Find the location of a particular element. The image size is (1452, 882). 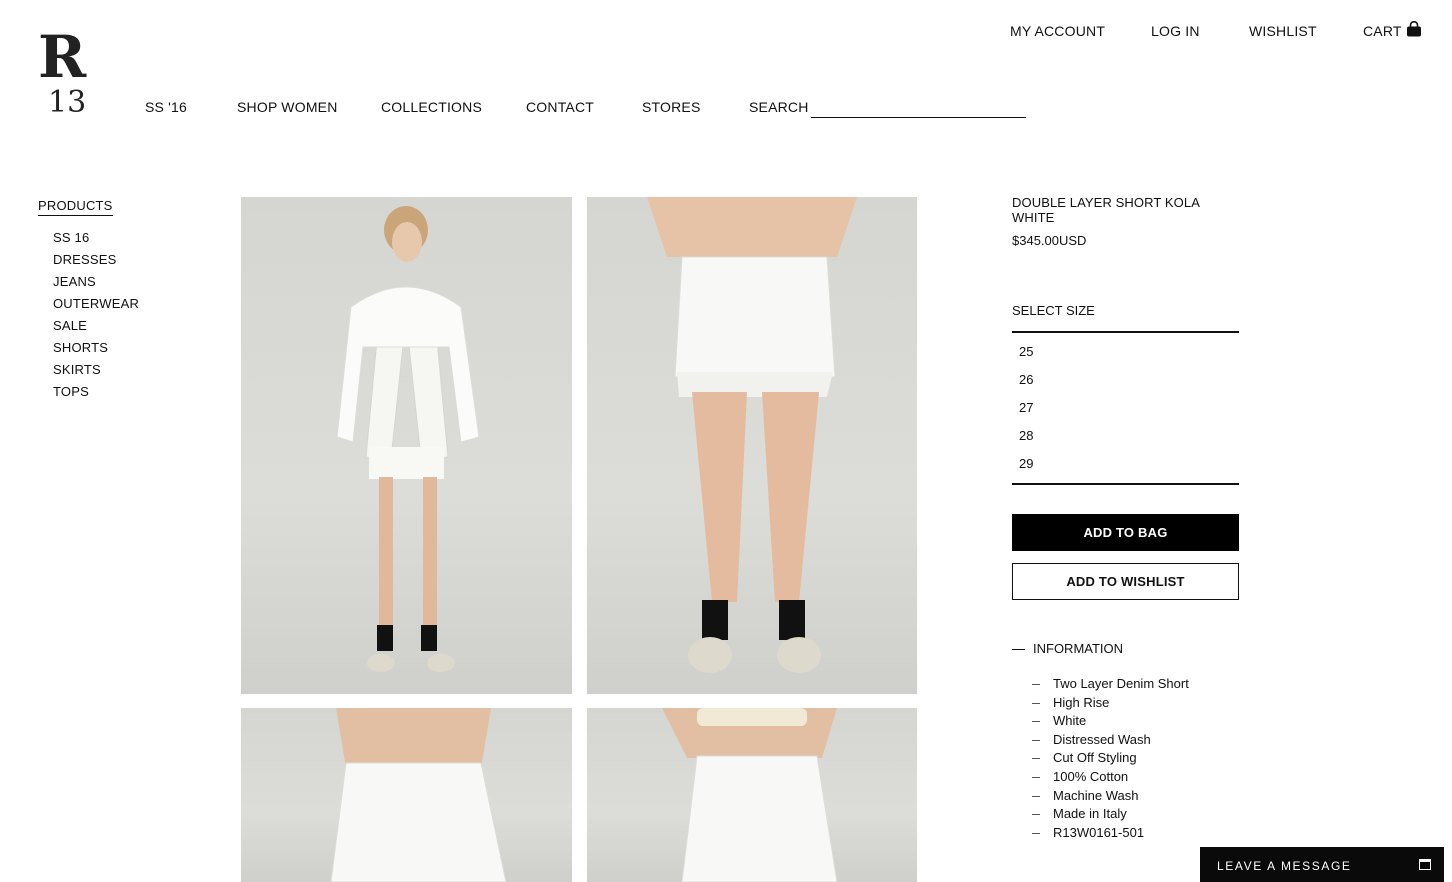

category-item: TOPS is located at coordinates (125, 395).